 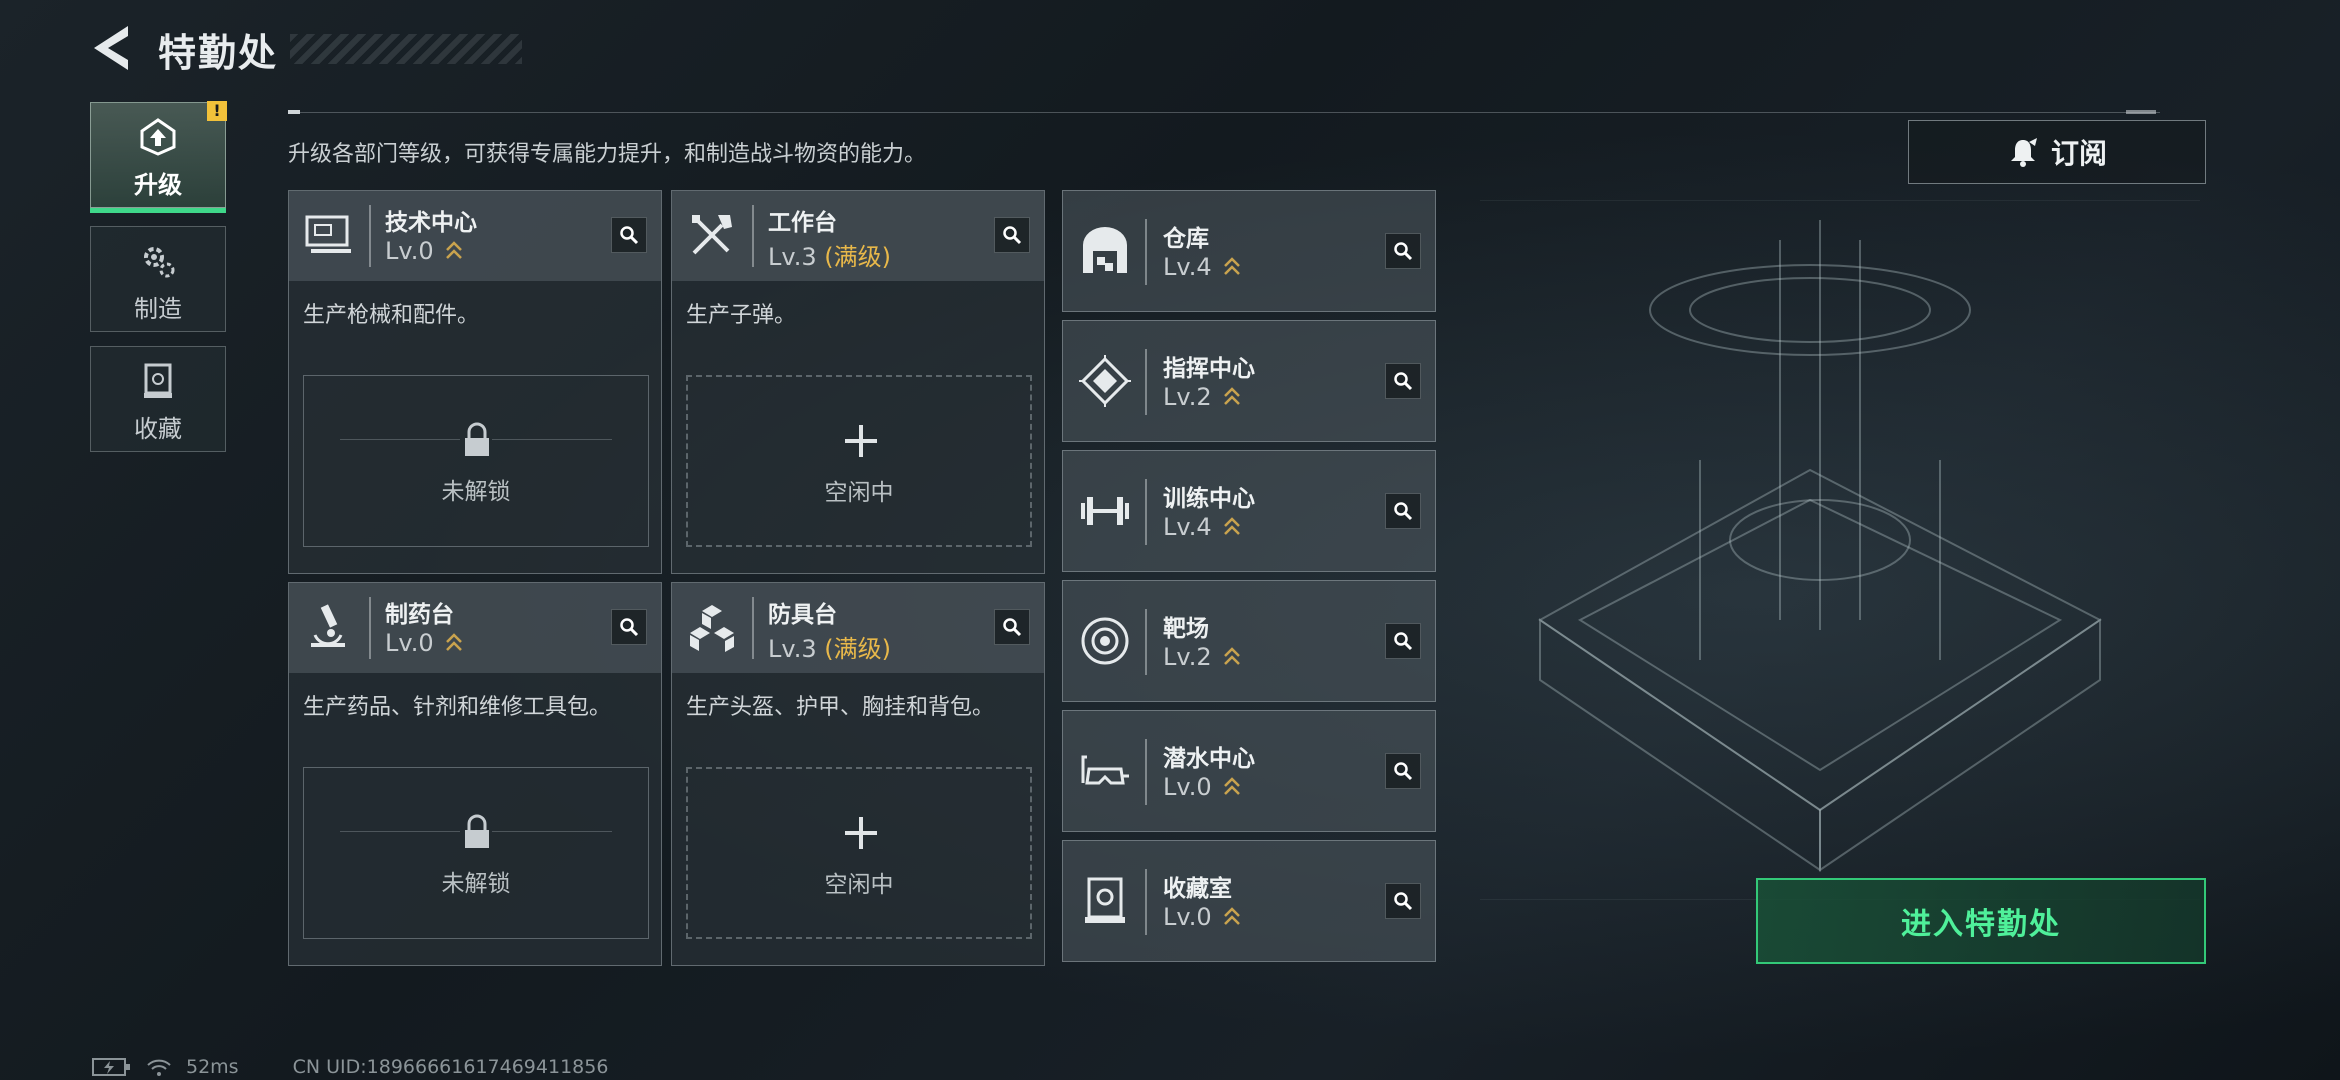 I want to click on dumbbell-icon, so click(x=1105, y=511).